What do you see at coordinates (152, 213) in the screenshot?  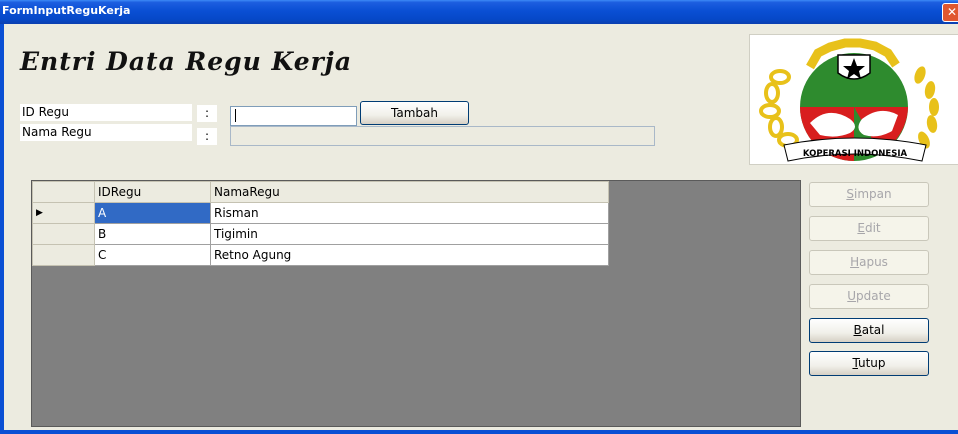 I see `cell-idregu: A` at bounding box center [152, 213].